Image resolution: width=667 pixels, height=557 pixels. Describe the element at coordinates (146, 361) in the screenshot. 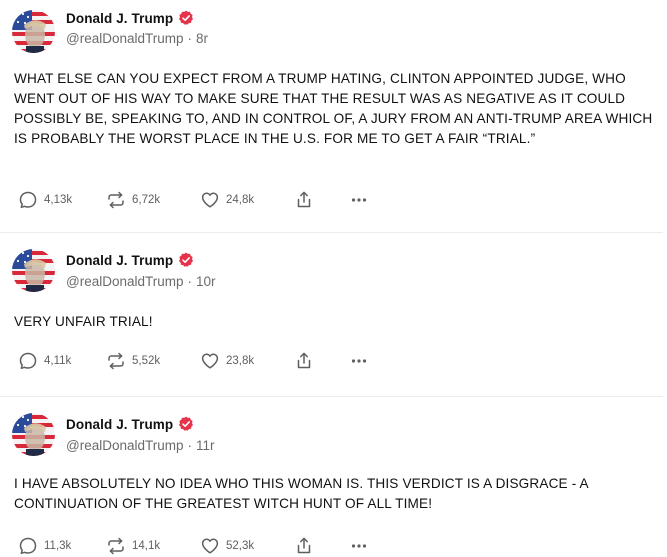

I see `retruth-count: 5,52k` at that location.